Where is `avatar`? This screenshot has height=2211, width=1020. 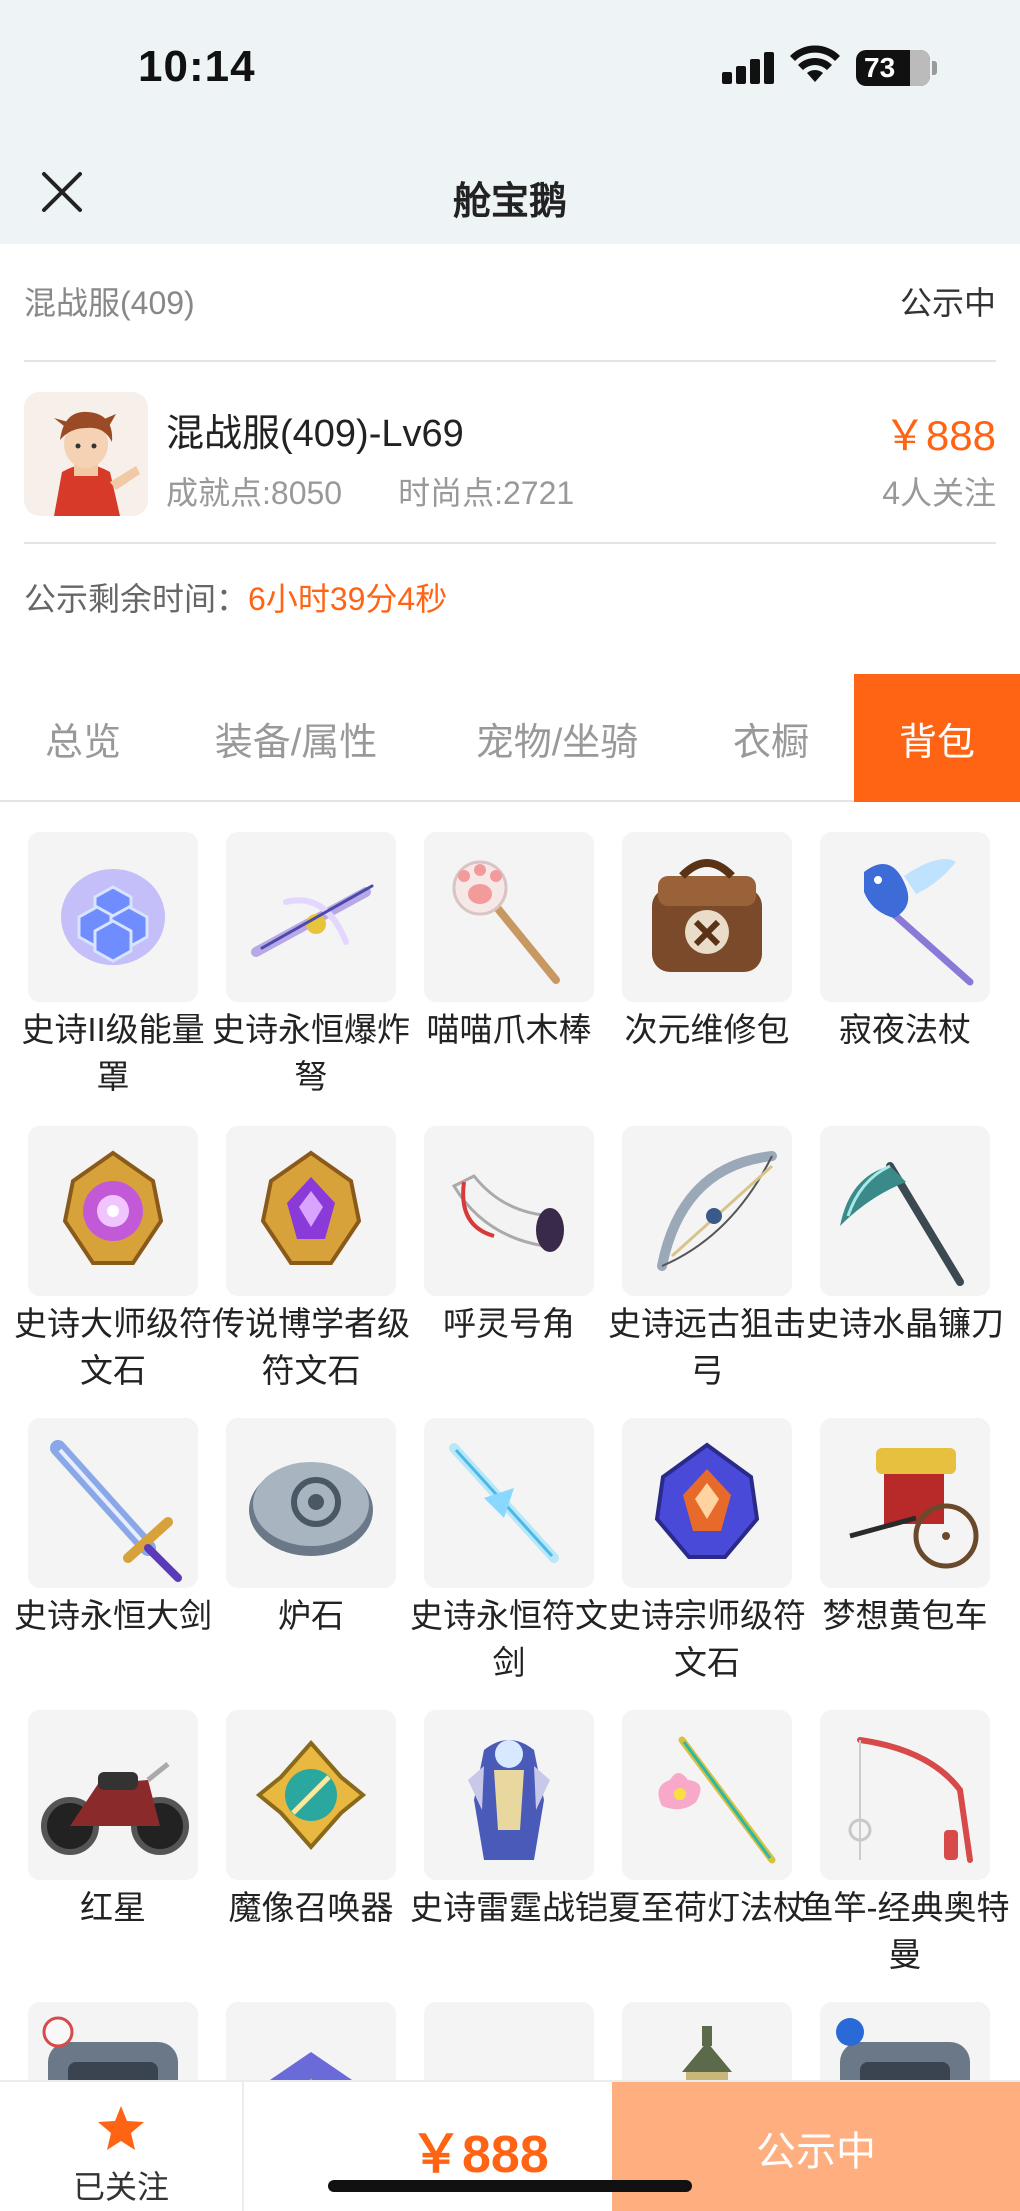
avatar is located at coordinates (86, 454).